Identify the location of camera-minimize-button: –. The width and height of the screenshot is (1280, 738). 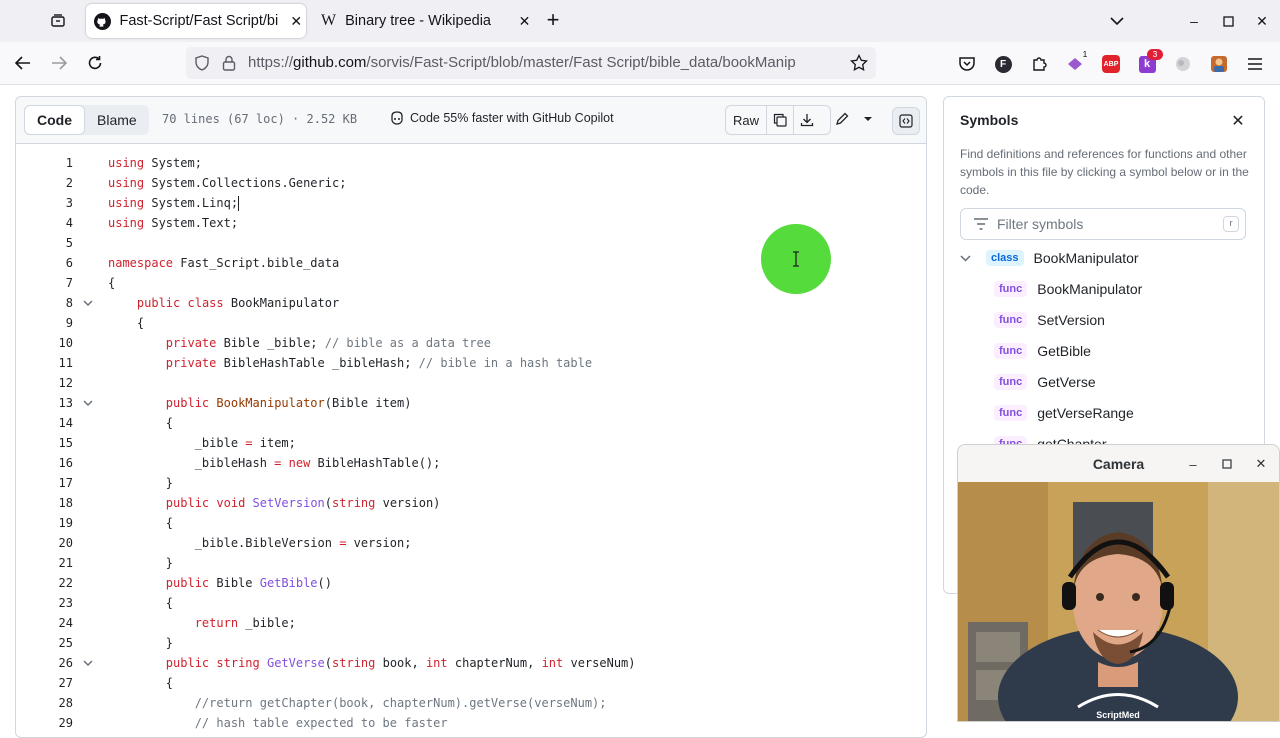
(1193, 464).